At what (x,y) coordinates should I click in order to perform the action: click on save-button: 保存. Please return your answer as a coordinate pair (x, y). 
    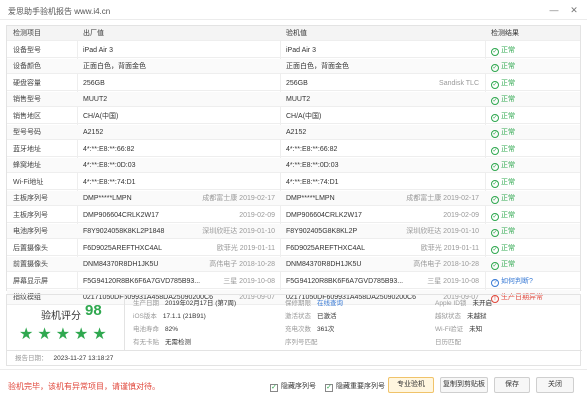
    Looking at the image, I should click on (512, 385).